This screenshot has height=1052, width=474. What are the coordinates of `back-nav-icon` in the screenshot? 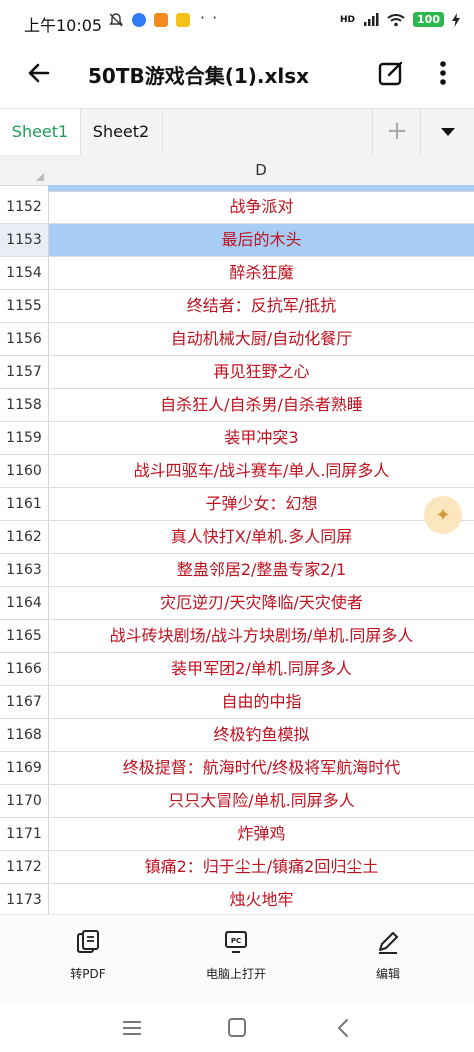 It's located at (344, 1028).